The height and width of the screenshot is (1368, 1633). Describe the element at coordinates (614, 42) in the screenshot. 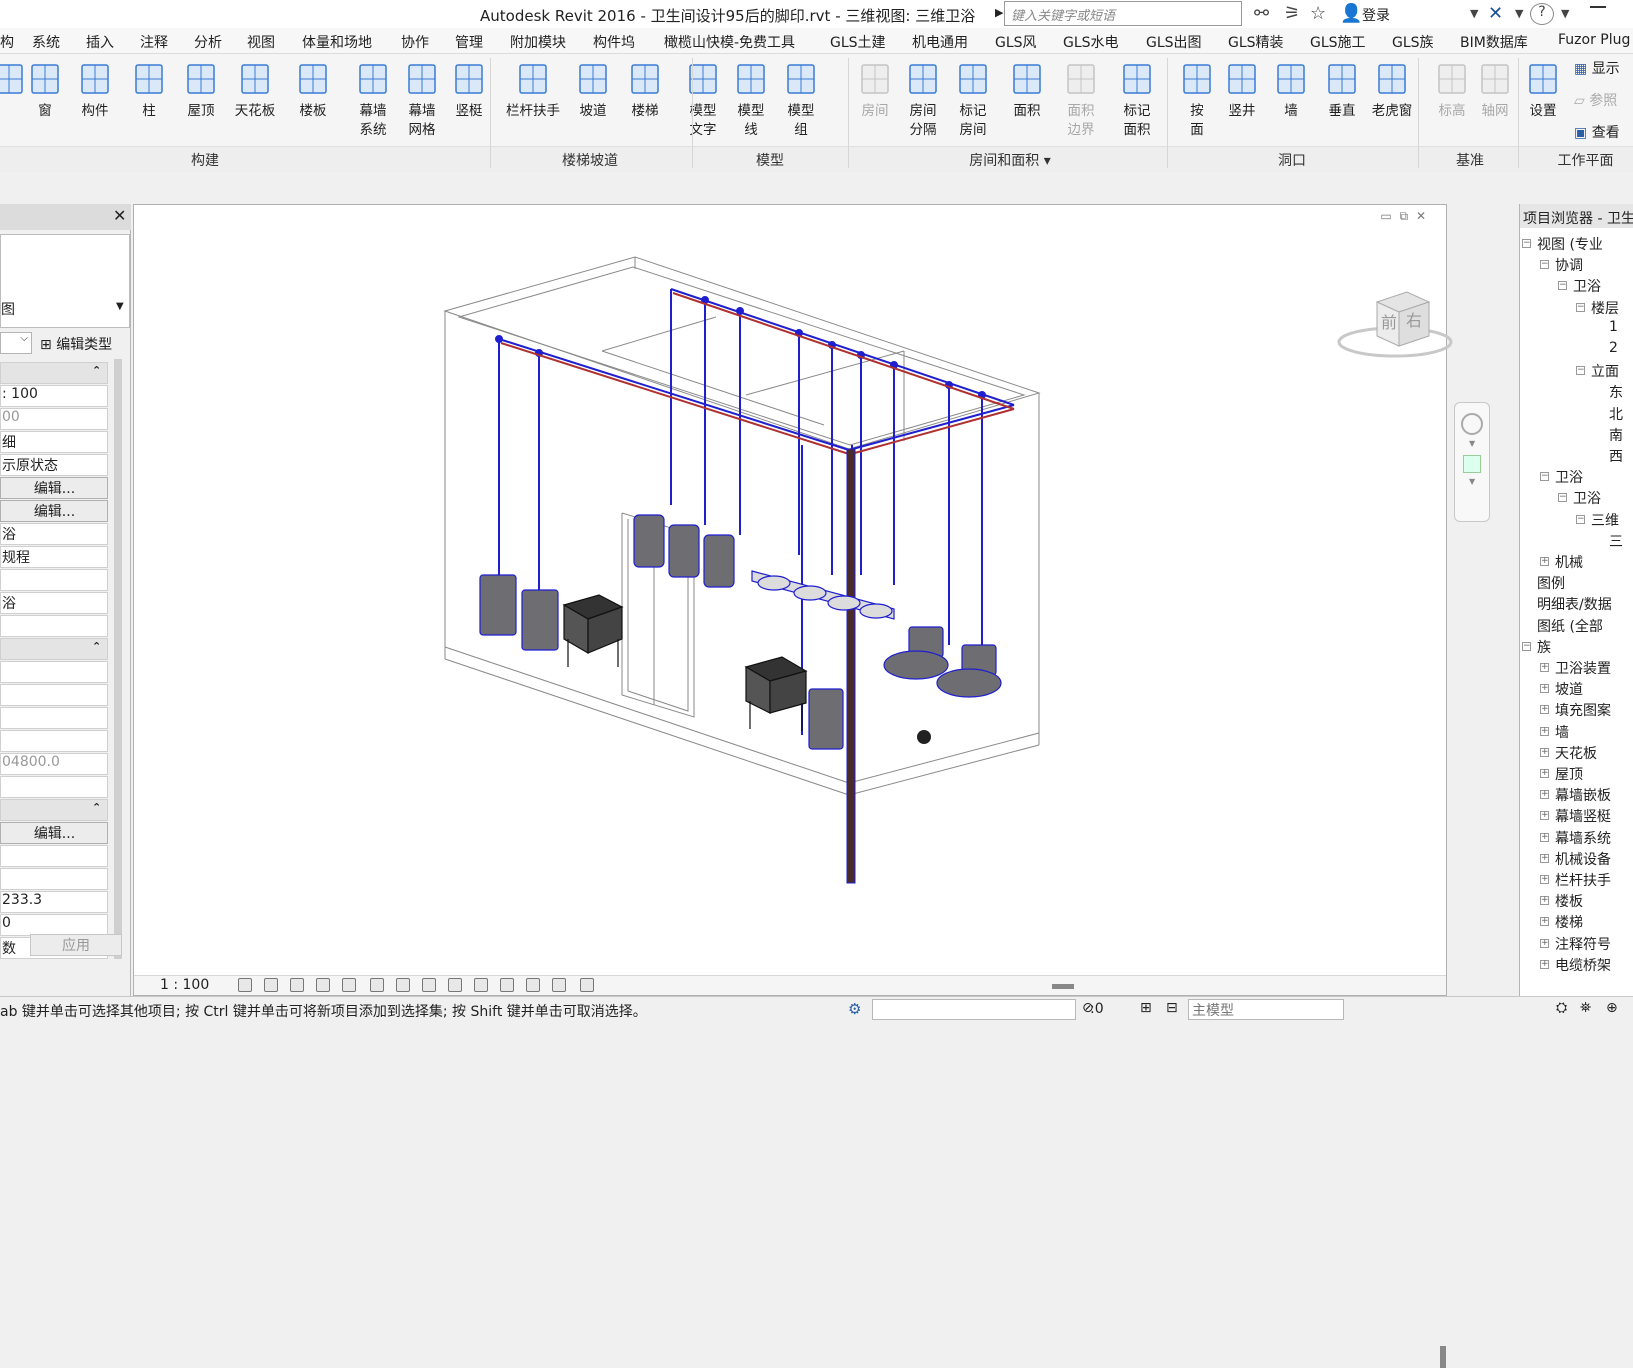

I see `tab-component-dock: 构件坞` at that location.